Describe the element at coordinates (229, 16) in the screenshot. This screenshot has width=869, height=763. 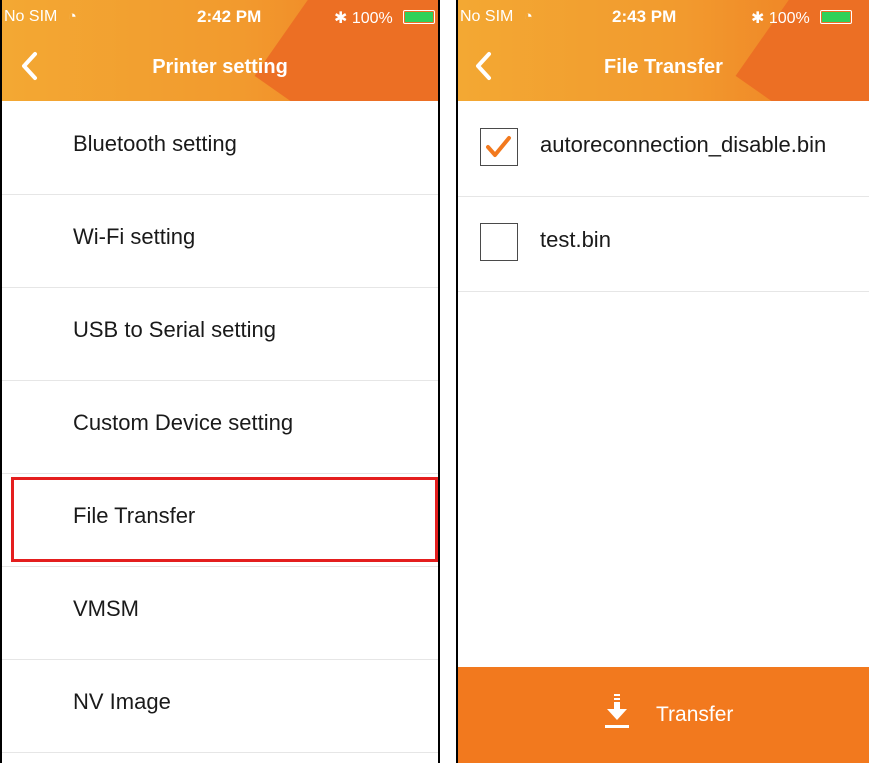
I see `status-time: 2:42 PM` at that location.